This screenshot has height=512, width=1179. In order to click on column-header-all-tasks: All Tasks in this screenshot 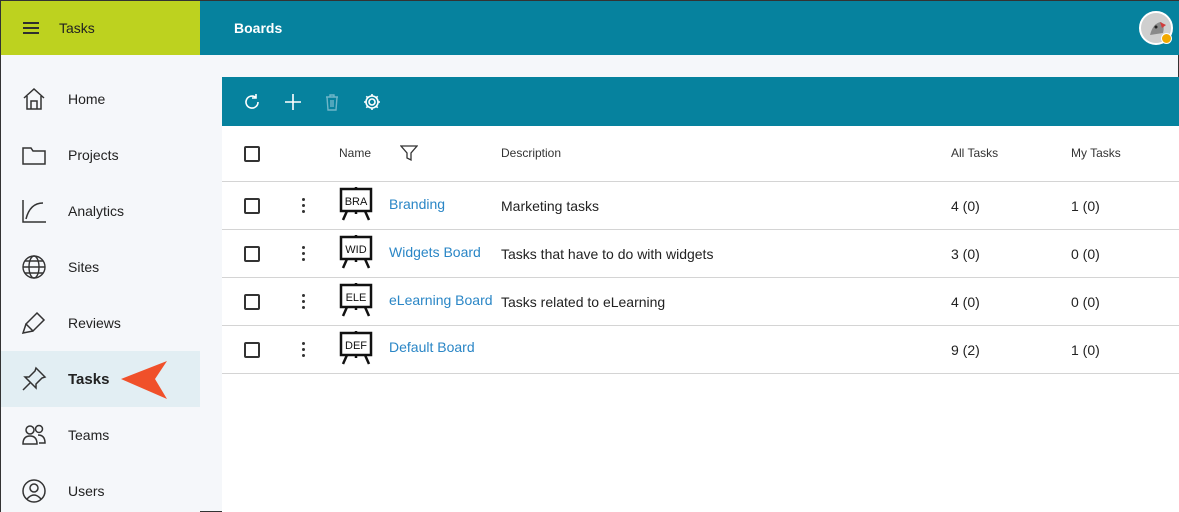, I will do `click(974, 153)`.